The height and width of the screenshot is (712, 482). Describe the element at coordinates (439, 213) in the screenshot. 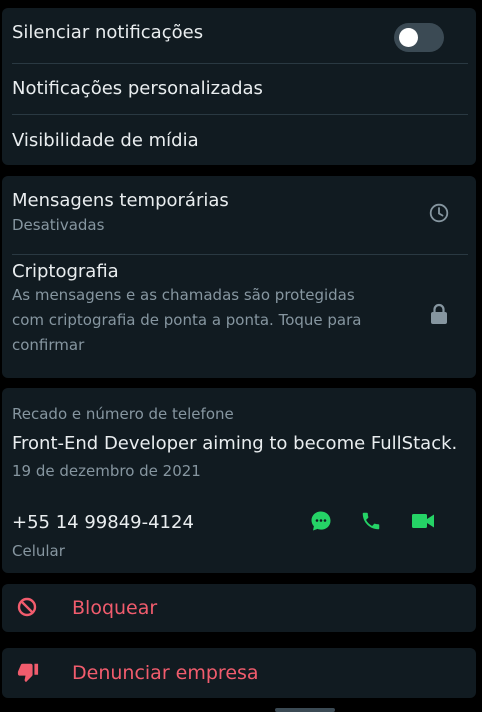

I see `clock-icon` at that location.